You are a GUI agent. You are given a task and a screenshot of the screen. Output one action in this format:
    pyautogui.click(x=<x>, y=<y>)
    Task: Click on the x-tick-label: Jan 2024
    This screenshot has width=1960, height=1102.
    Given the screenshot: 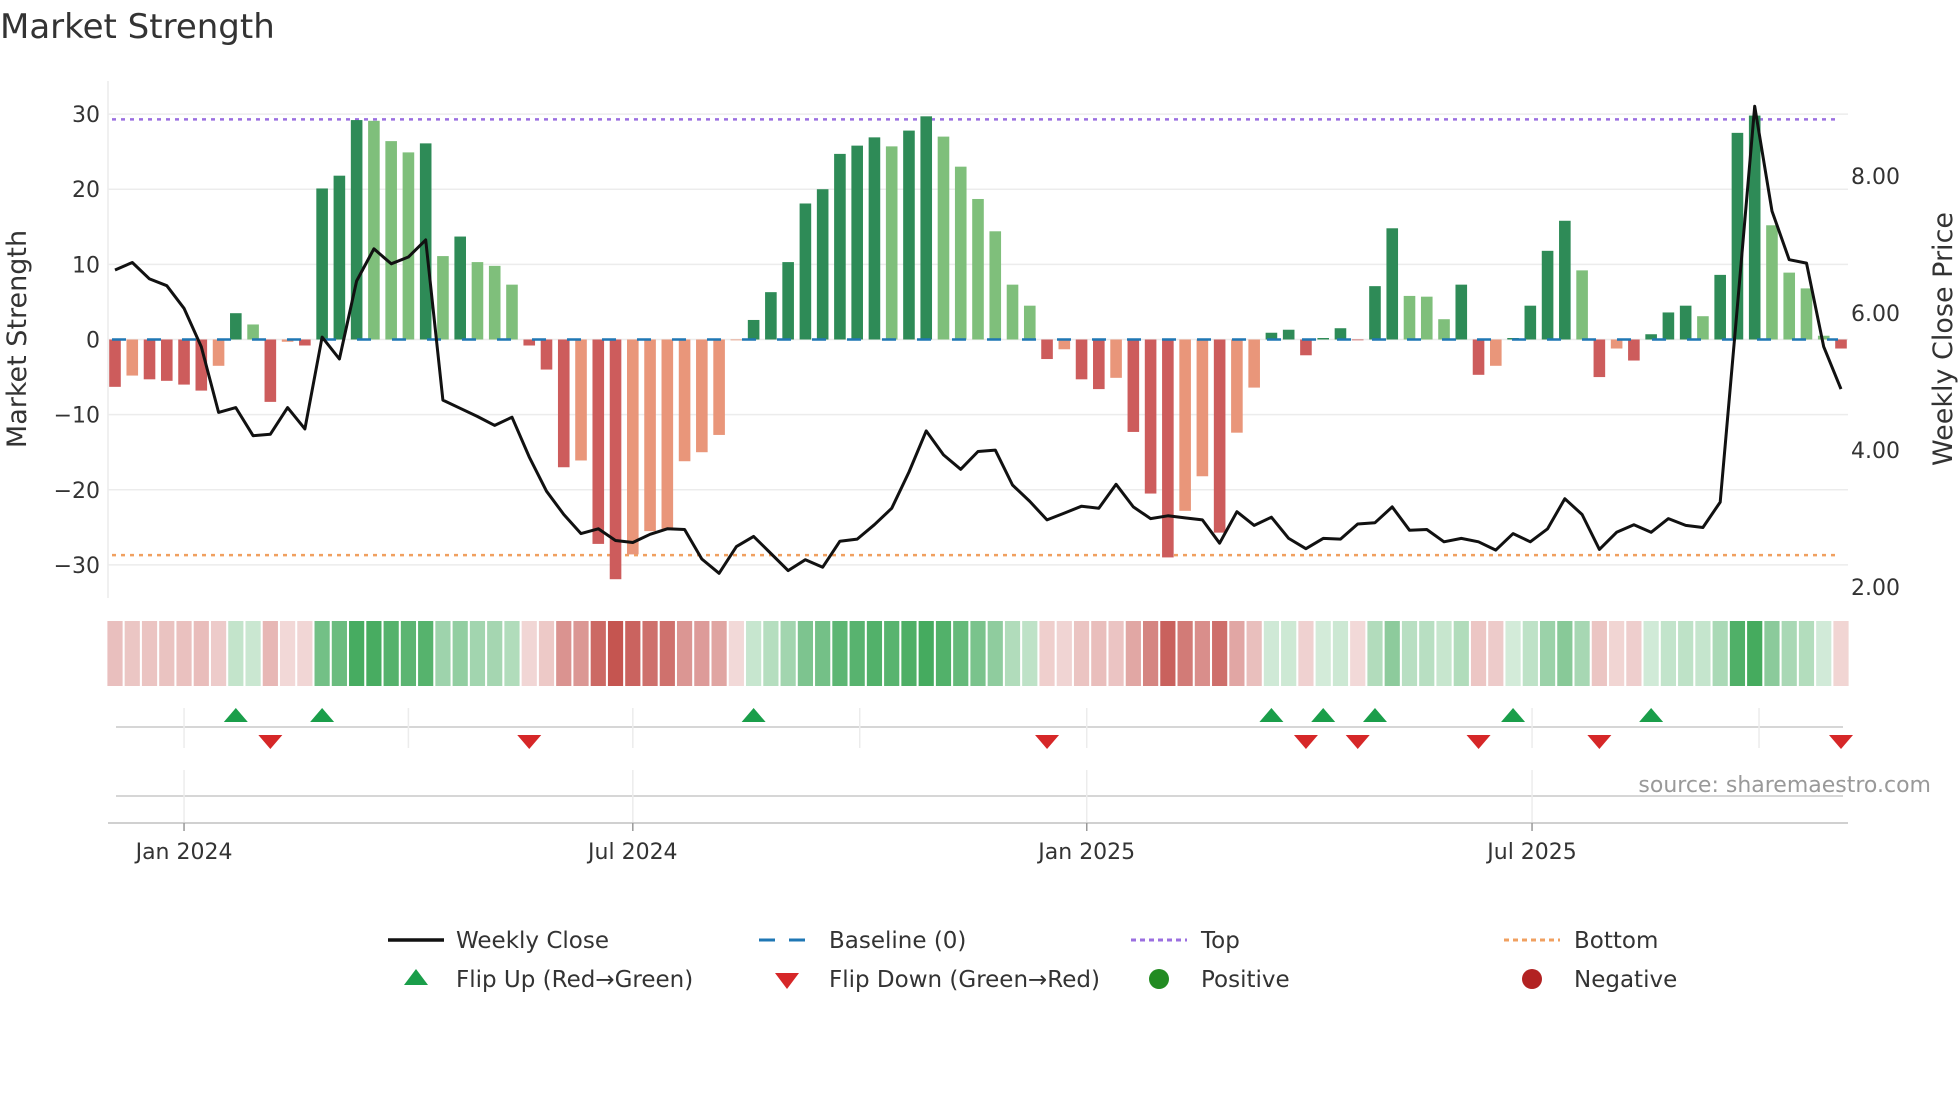 What is the action you would take?
    pyautogui.click(x=183, y=852)
    